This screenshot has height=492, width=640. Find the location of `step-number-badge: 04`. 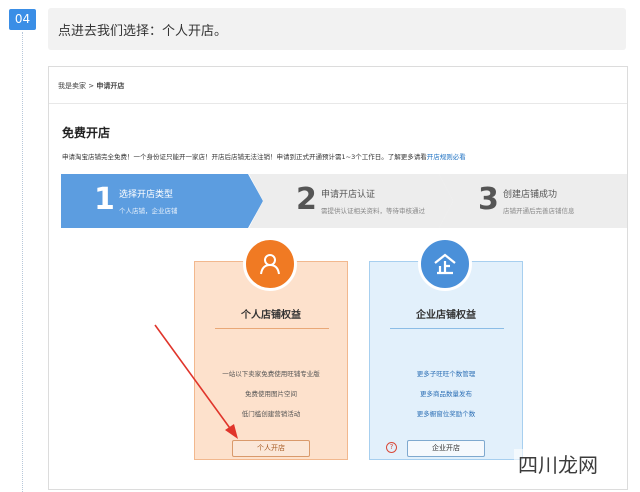

step-number-badge: 04 is located at coordinates (22, 19).